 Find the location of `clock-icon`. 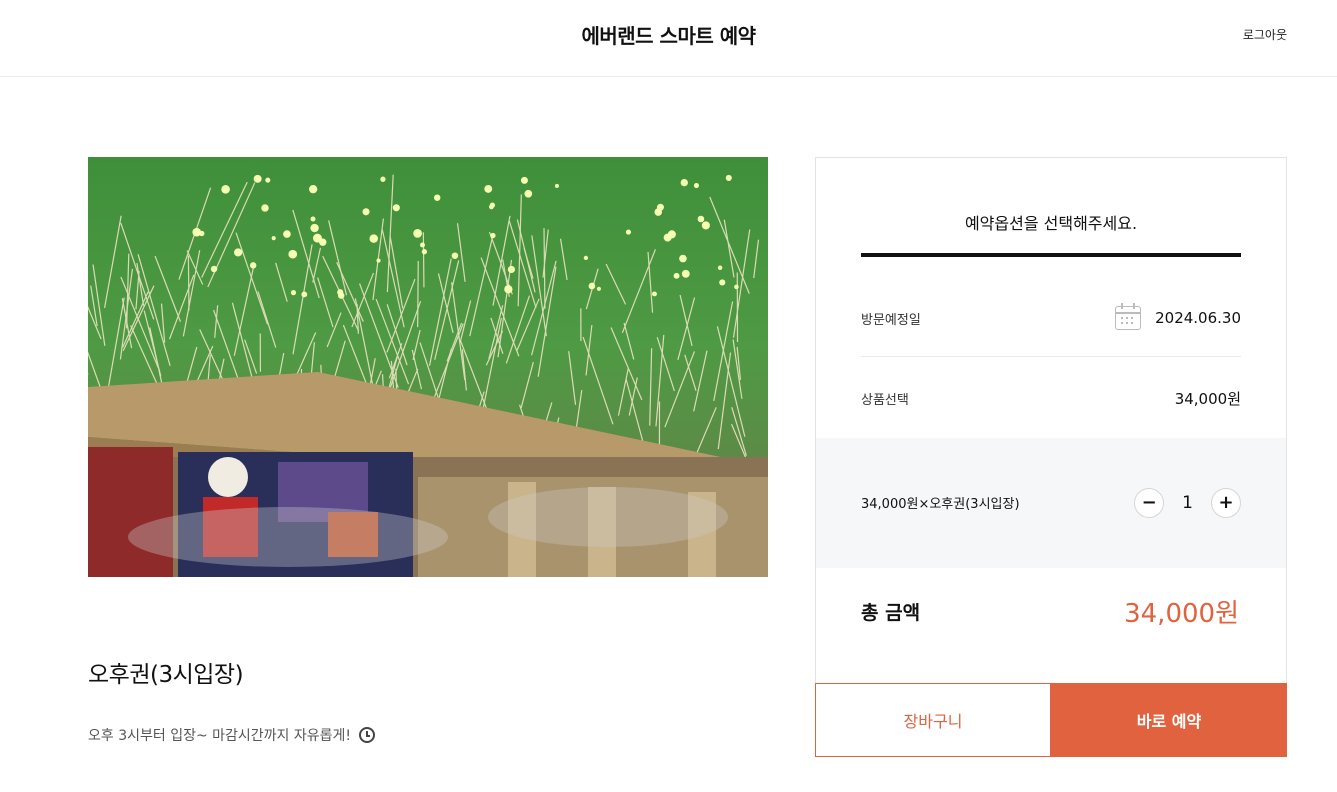

clock-icon is located at coordinates (367, 735).